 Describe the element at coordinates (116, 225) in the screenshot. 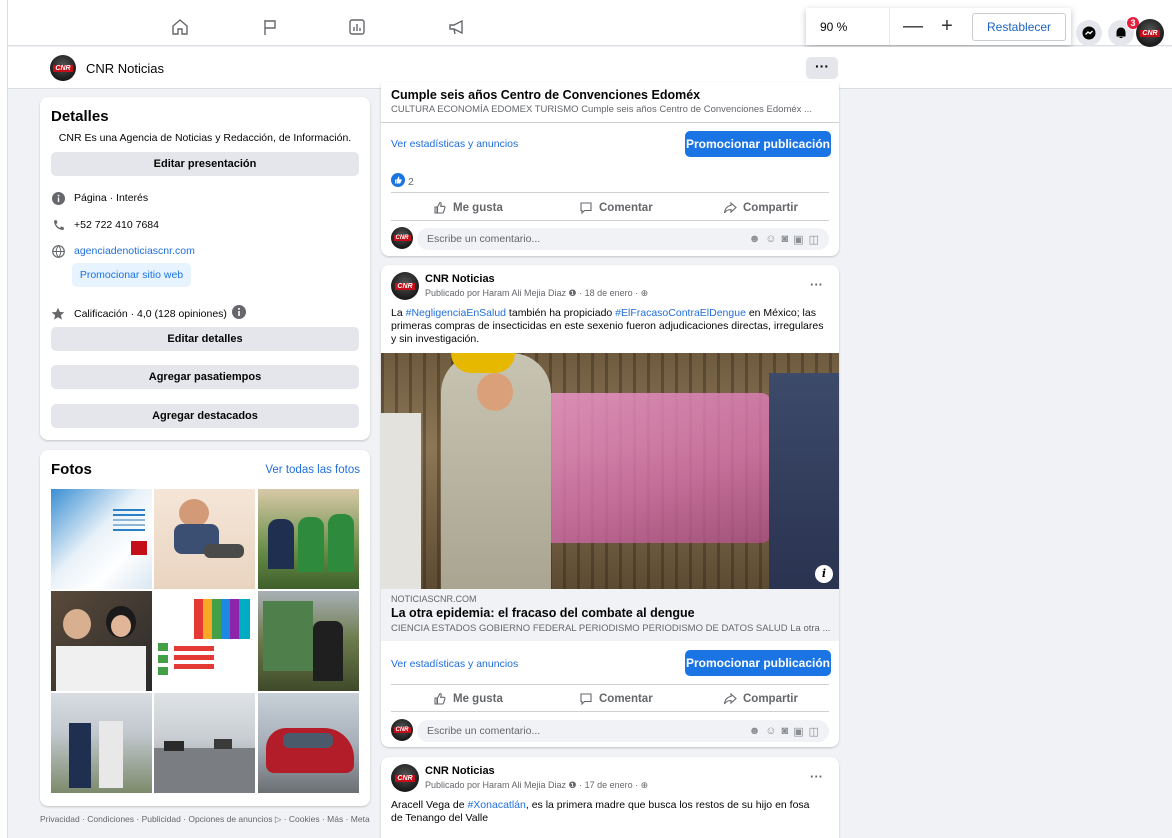

I see `phone-text: +52 722 410 7684` at that location.